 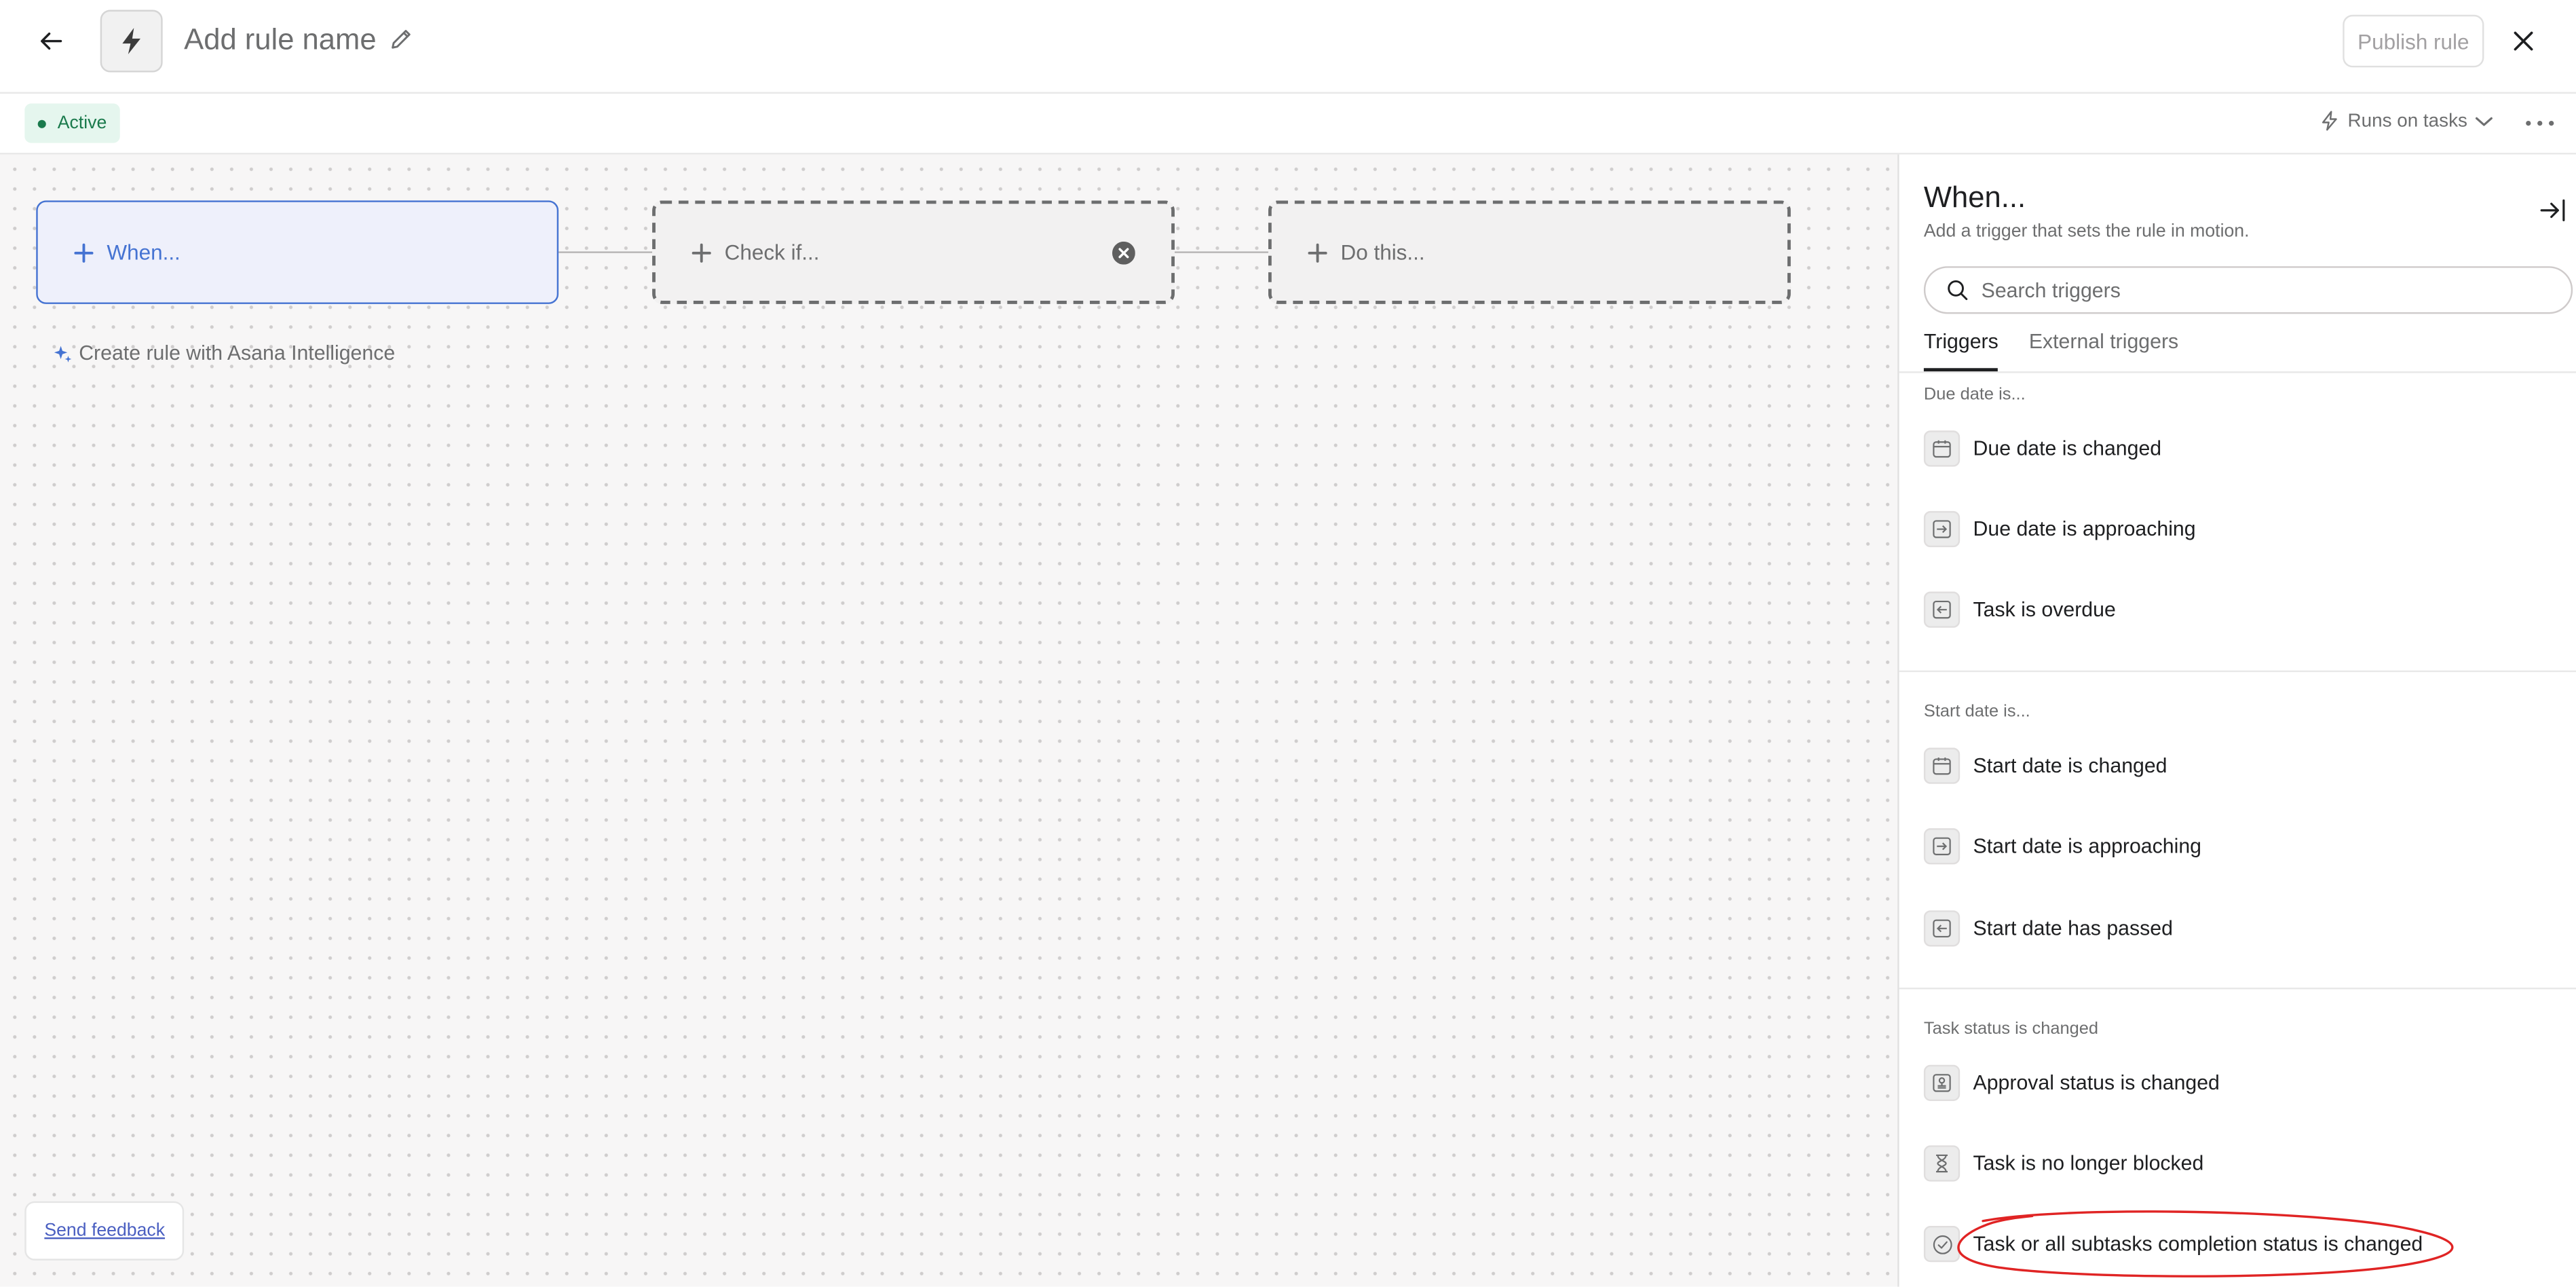 I want to click on trigger-no-longer-blocked: Task is no longer blocked, so click(x=2235, y=1163).